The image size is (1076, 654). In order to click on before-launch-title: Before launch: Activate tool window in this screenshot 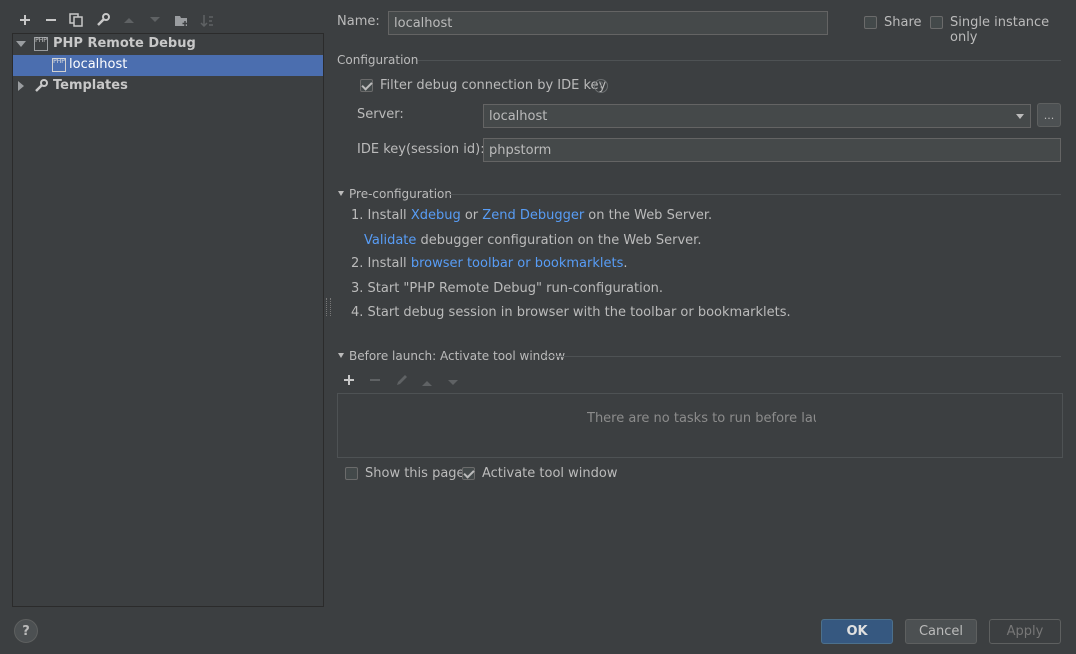, I will do `click(457, 356)`.